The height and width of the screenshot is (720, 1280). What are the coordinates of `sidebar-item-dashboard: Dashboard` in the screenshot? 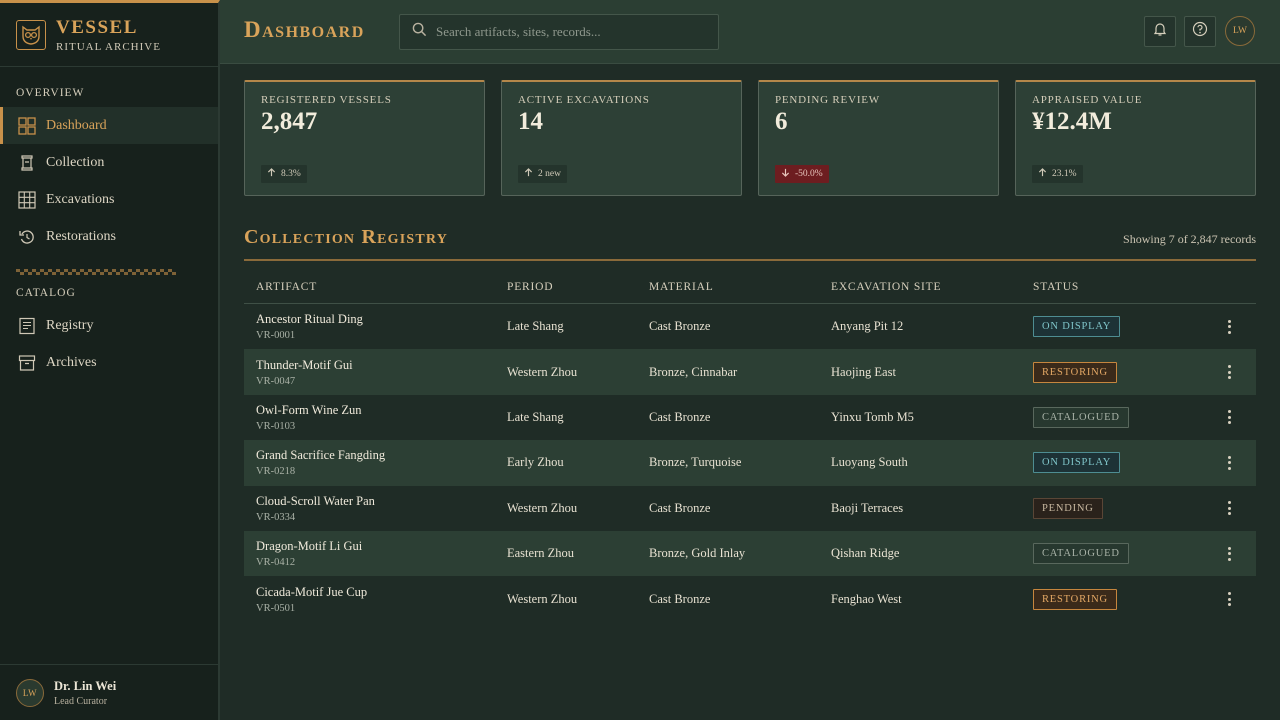 It's located at (109, 125).